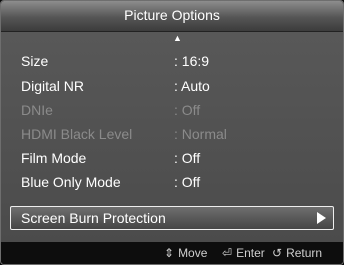  What do you see at coordinates (277, 253) in the screenshot?
I see `return-icon: ↺` at bounding box center [277, 253].